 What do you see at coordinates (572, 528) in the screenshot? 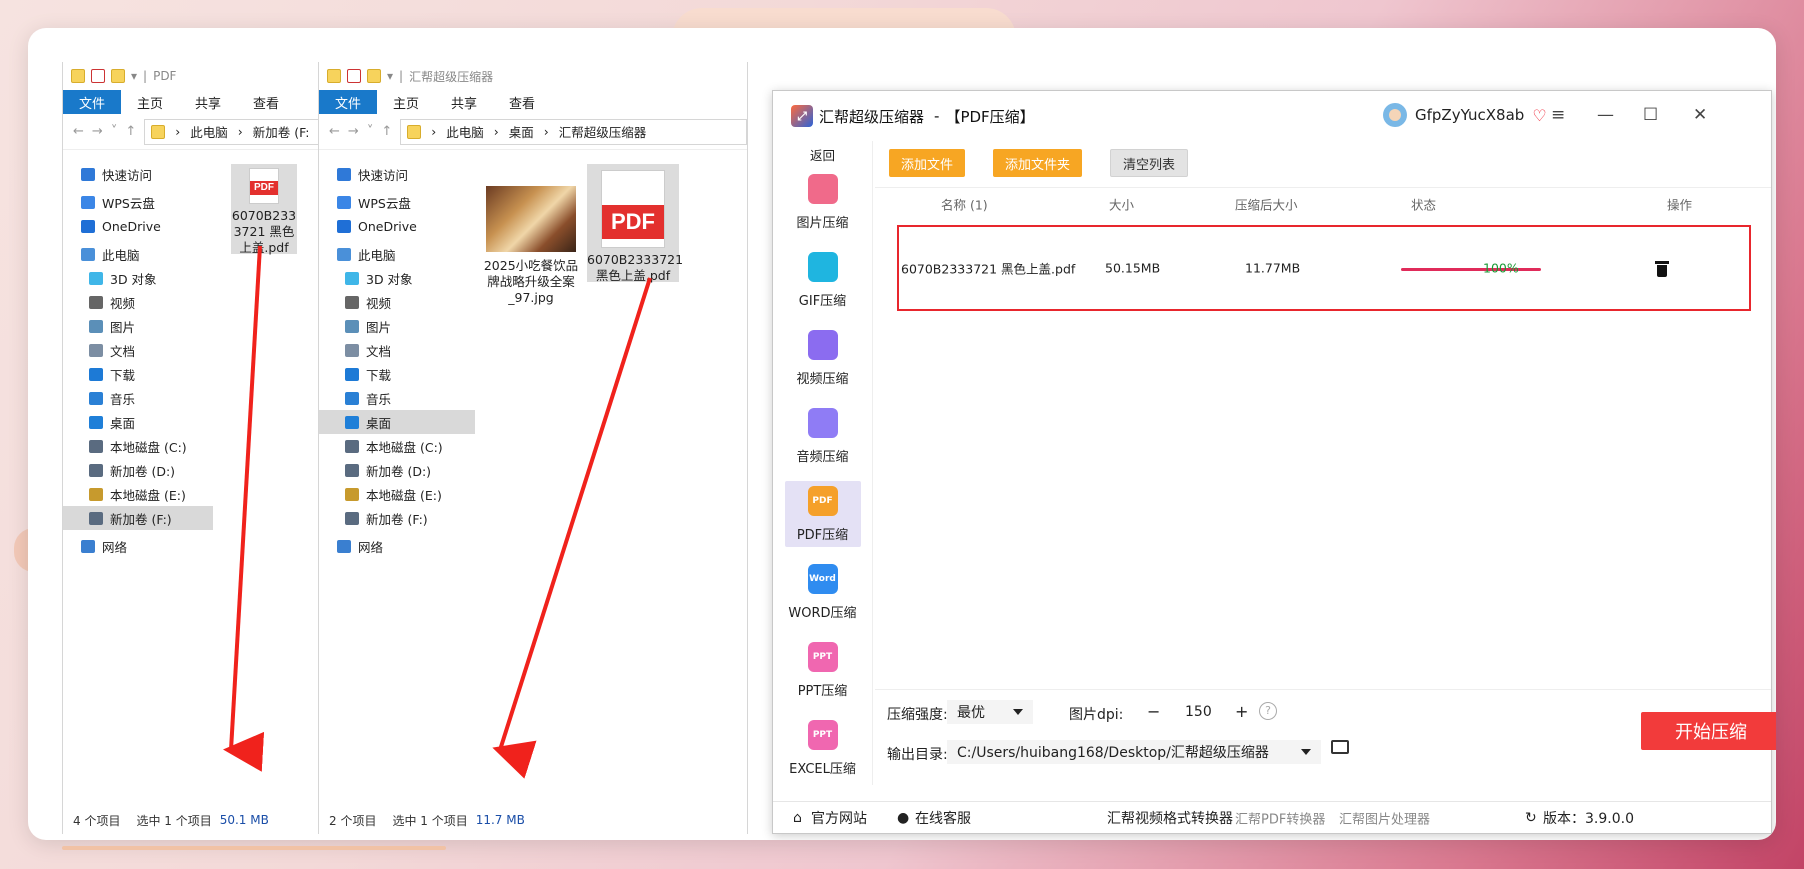
I see `arrow-to-output-size` at bounding box center [572, 528].